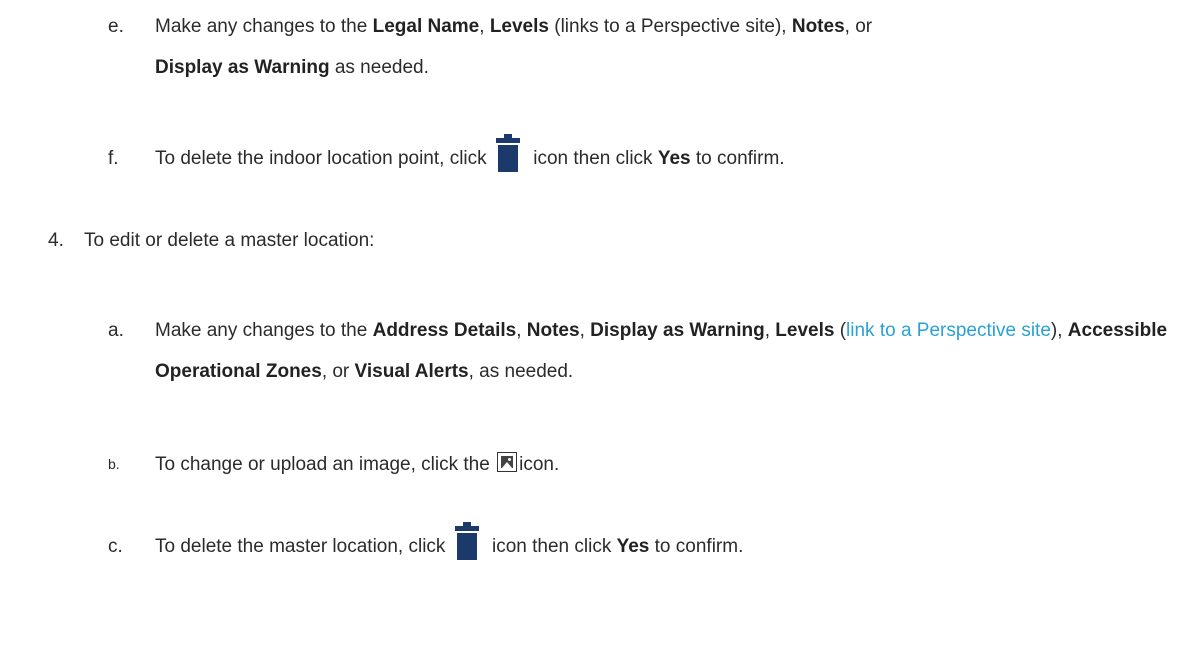 Image resolution: width=1199 pixels, height=658 pixels. I want to click on list-marker: 4., so click(56, 240).